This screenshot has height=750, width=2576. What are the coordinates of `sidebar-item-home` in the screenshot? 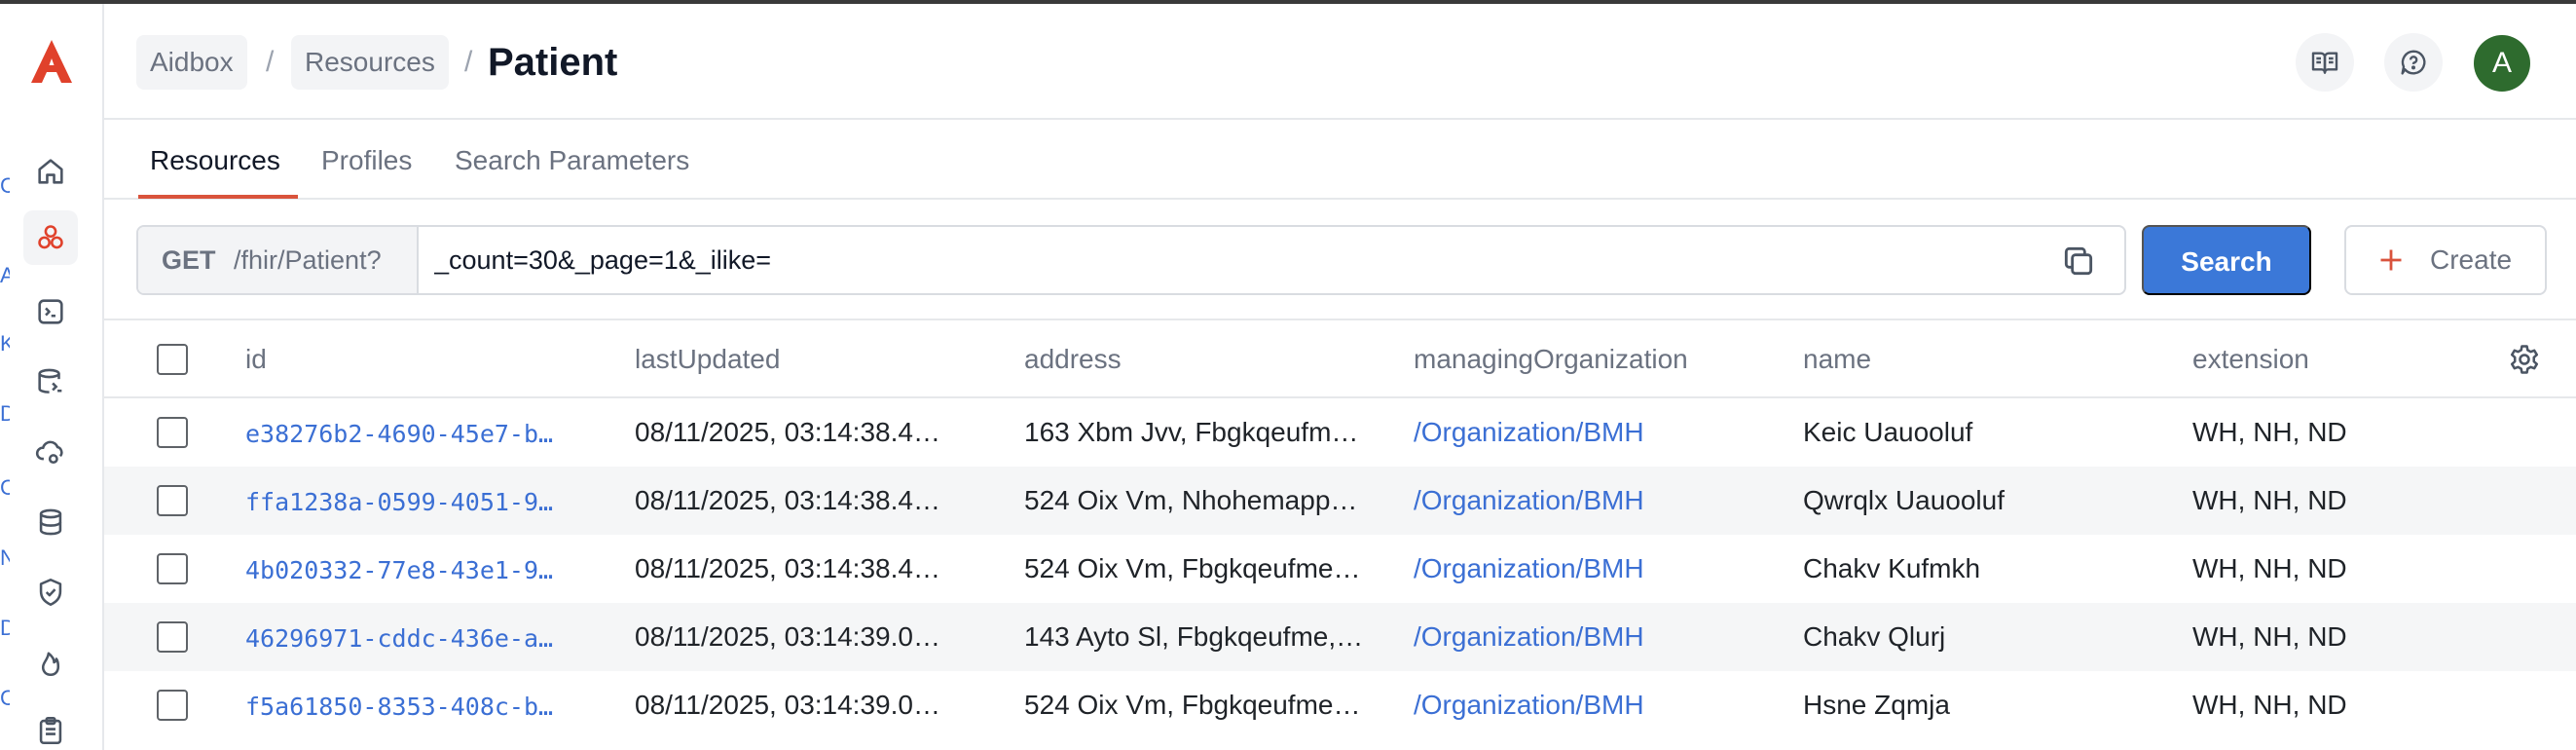 It's located at (50, 171).